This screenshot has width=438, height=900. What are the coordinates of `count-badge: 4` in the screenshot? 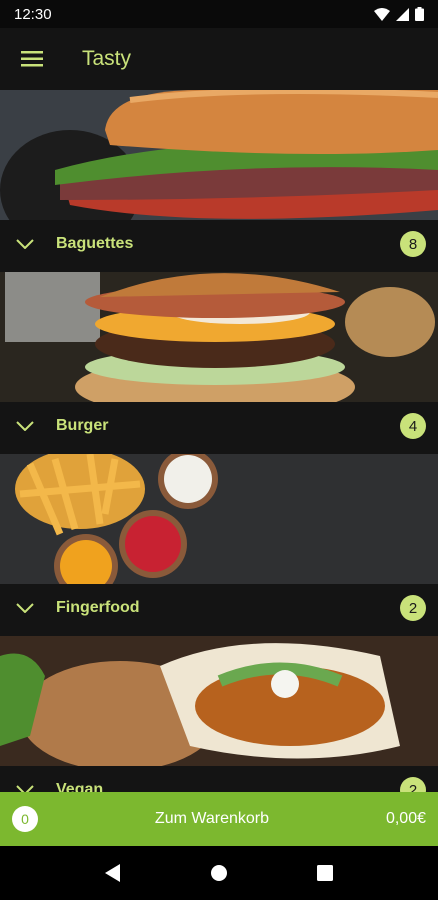 It's located at (413, 426).